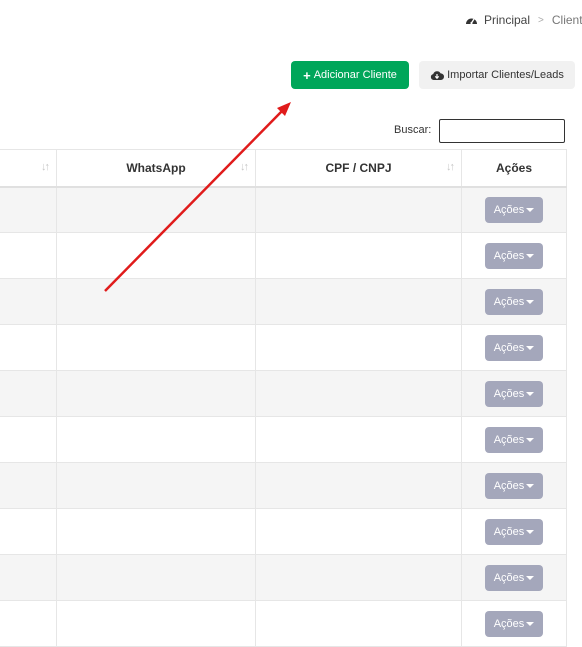  Describe the element at coordinates (502, 131) in the screenshot. I see `search-input` at that location.